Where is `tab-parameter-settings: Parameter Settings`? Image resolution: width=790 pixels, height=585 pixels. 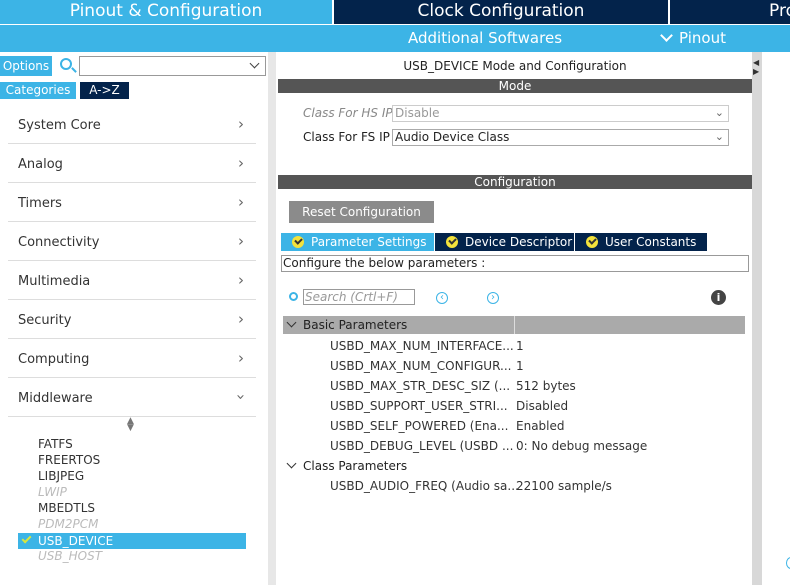 tab-parameter-settings: Parameter Settings is located at coordinates (357, 242).